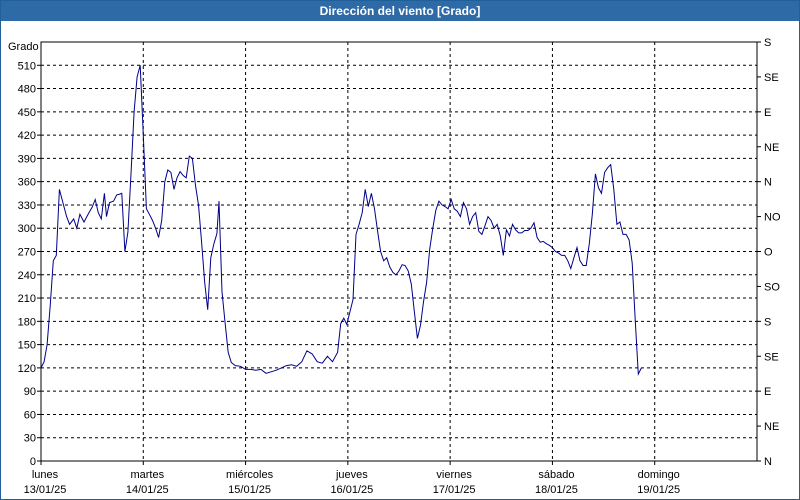 This screenshot has width=800, height=500. I want to click on right-tick-label: SO, so click(772, 287).